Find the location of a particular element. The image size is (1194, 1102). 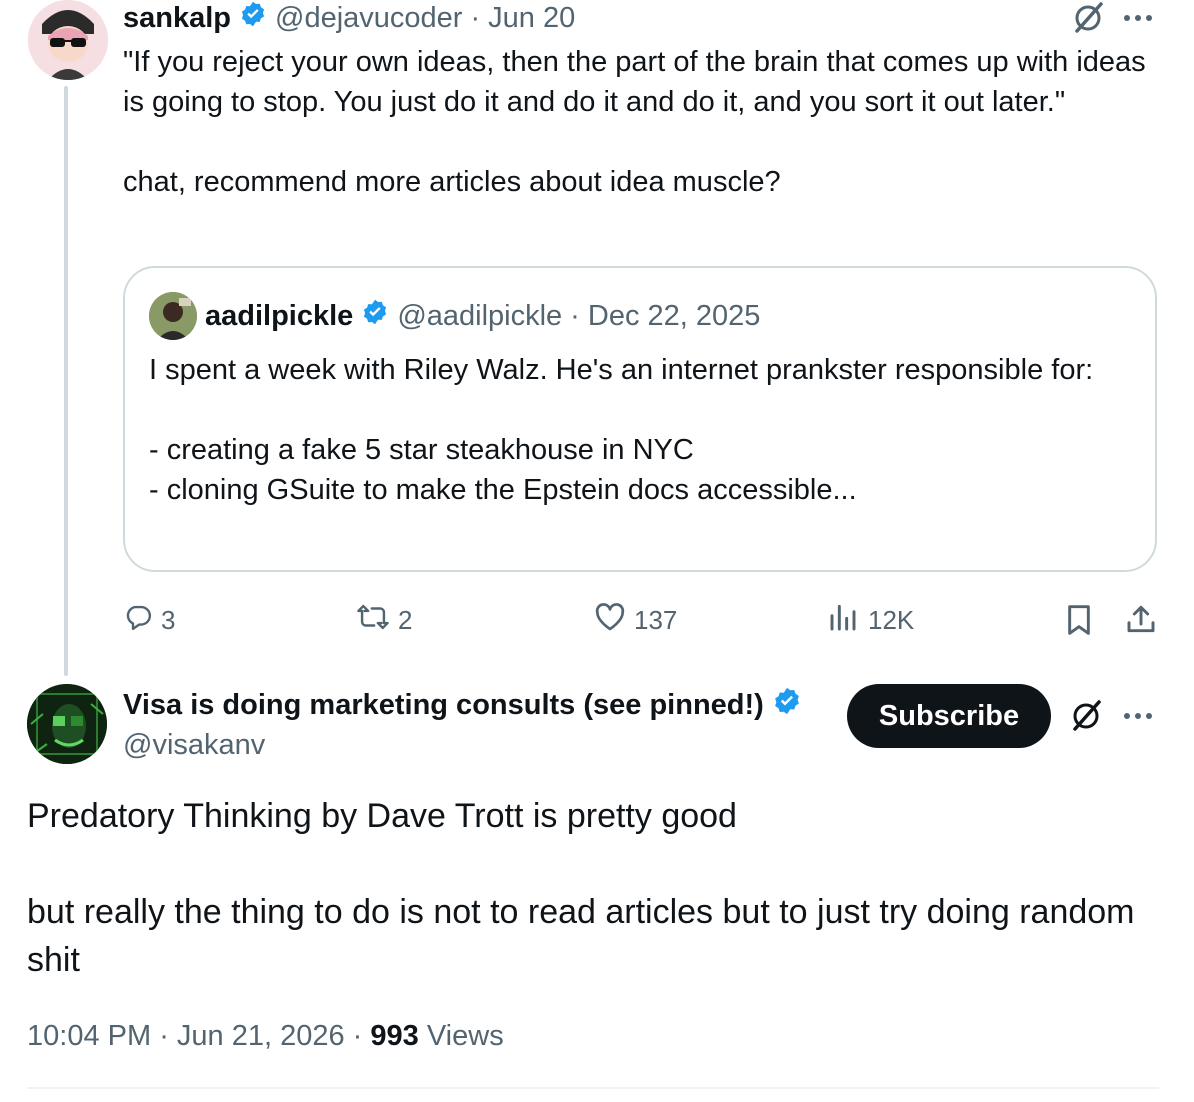

repost-count: 2 is located at coordinates (405, 619).